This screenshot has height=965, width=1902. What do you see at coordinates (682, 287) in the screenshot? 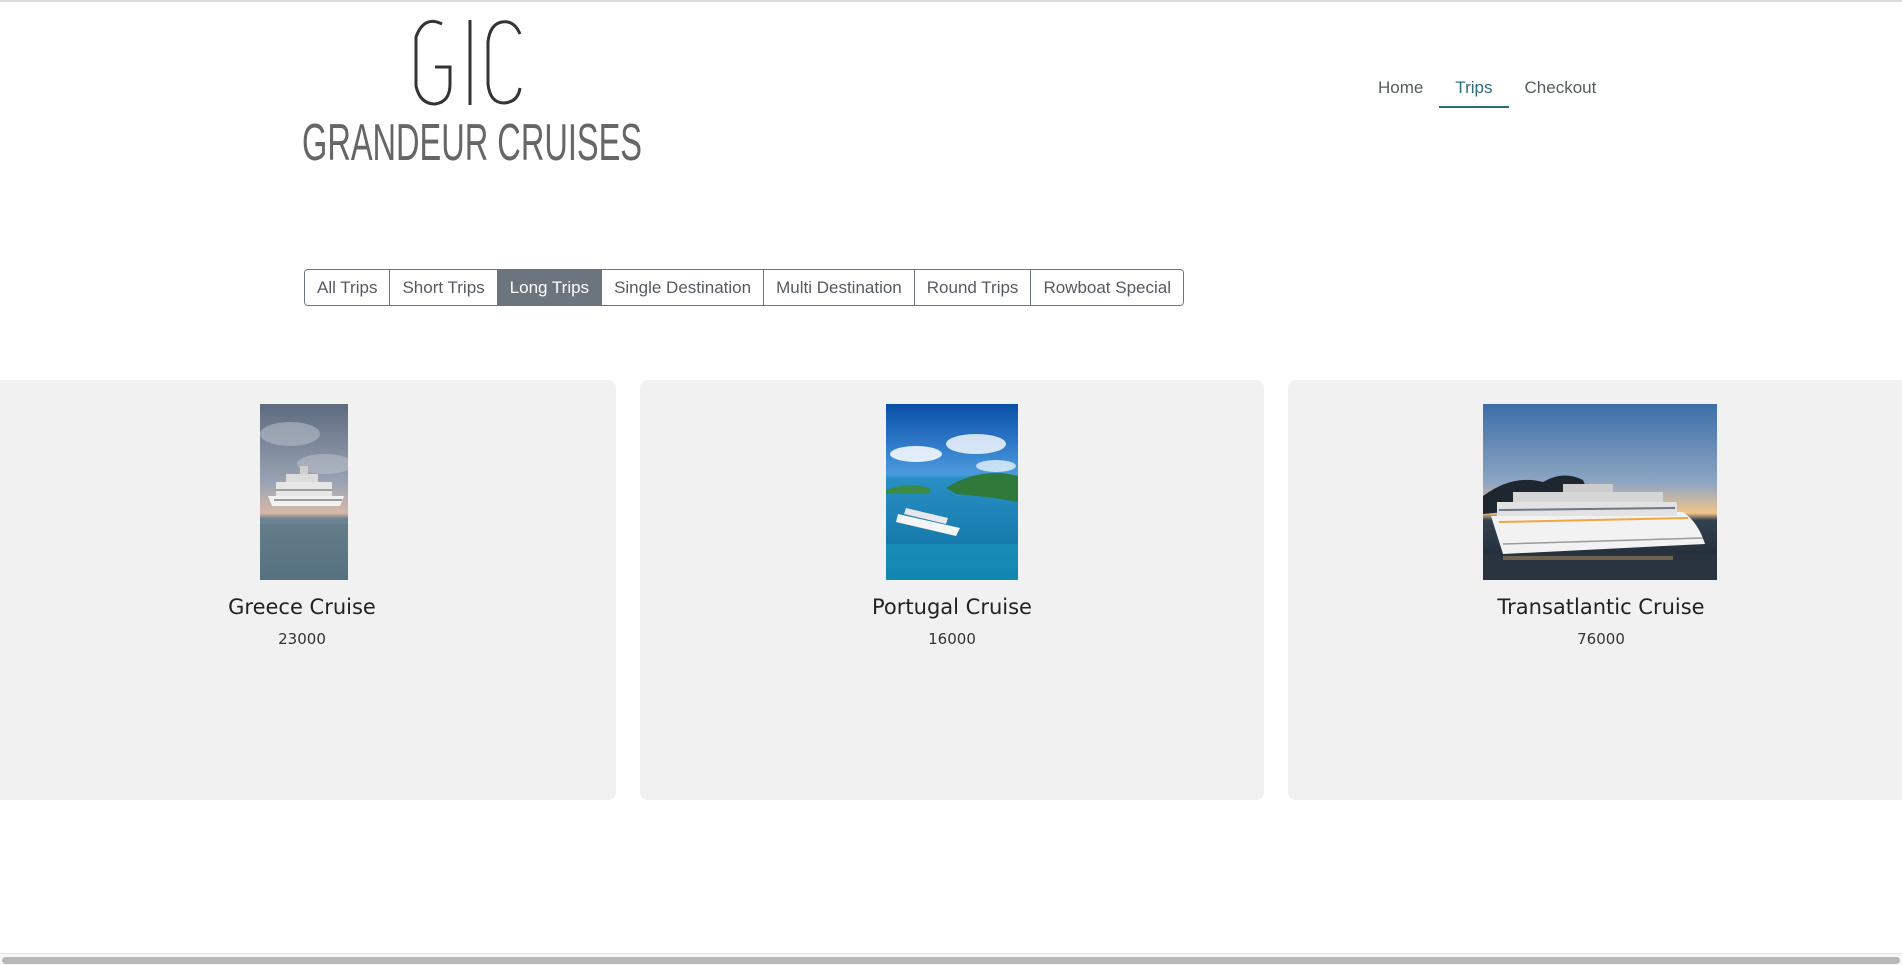
I see `filter-single-destination: Single Destination` at bounding box center [682, 287].